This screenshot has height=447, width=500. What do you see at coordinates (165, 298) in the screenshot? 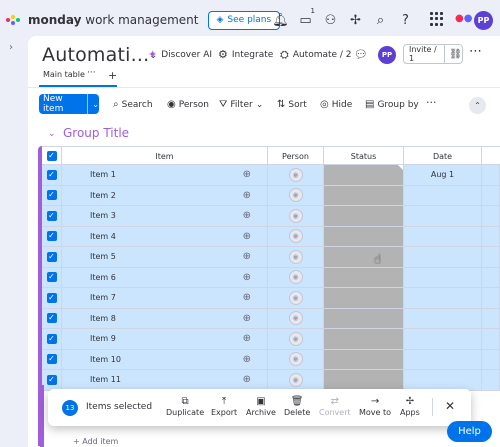
I see `item-cell: Item 7 ⊕` at bounding box center [165, 298].